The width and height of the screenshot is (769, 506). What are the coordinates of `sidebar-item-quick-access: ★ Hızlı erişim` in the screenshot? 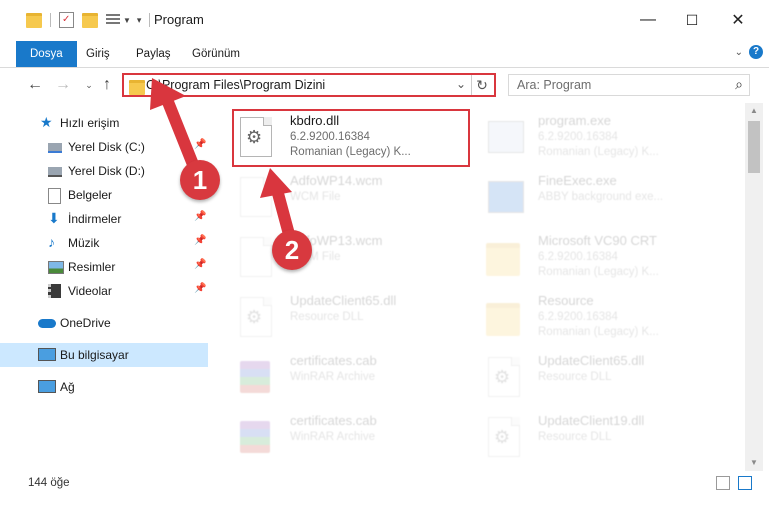 It's located at (104, 123).